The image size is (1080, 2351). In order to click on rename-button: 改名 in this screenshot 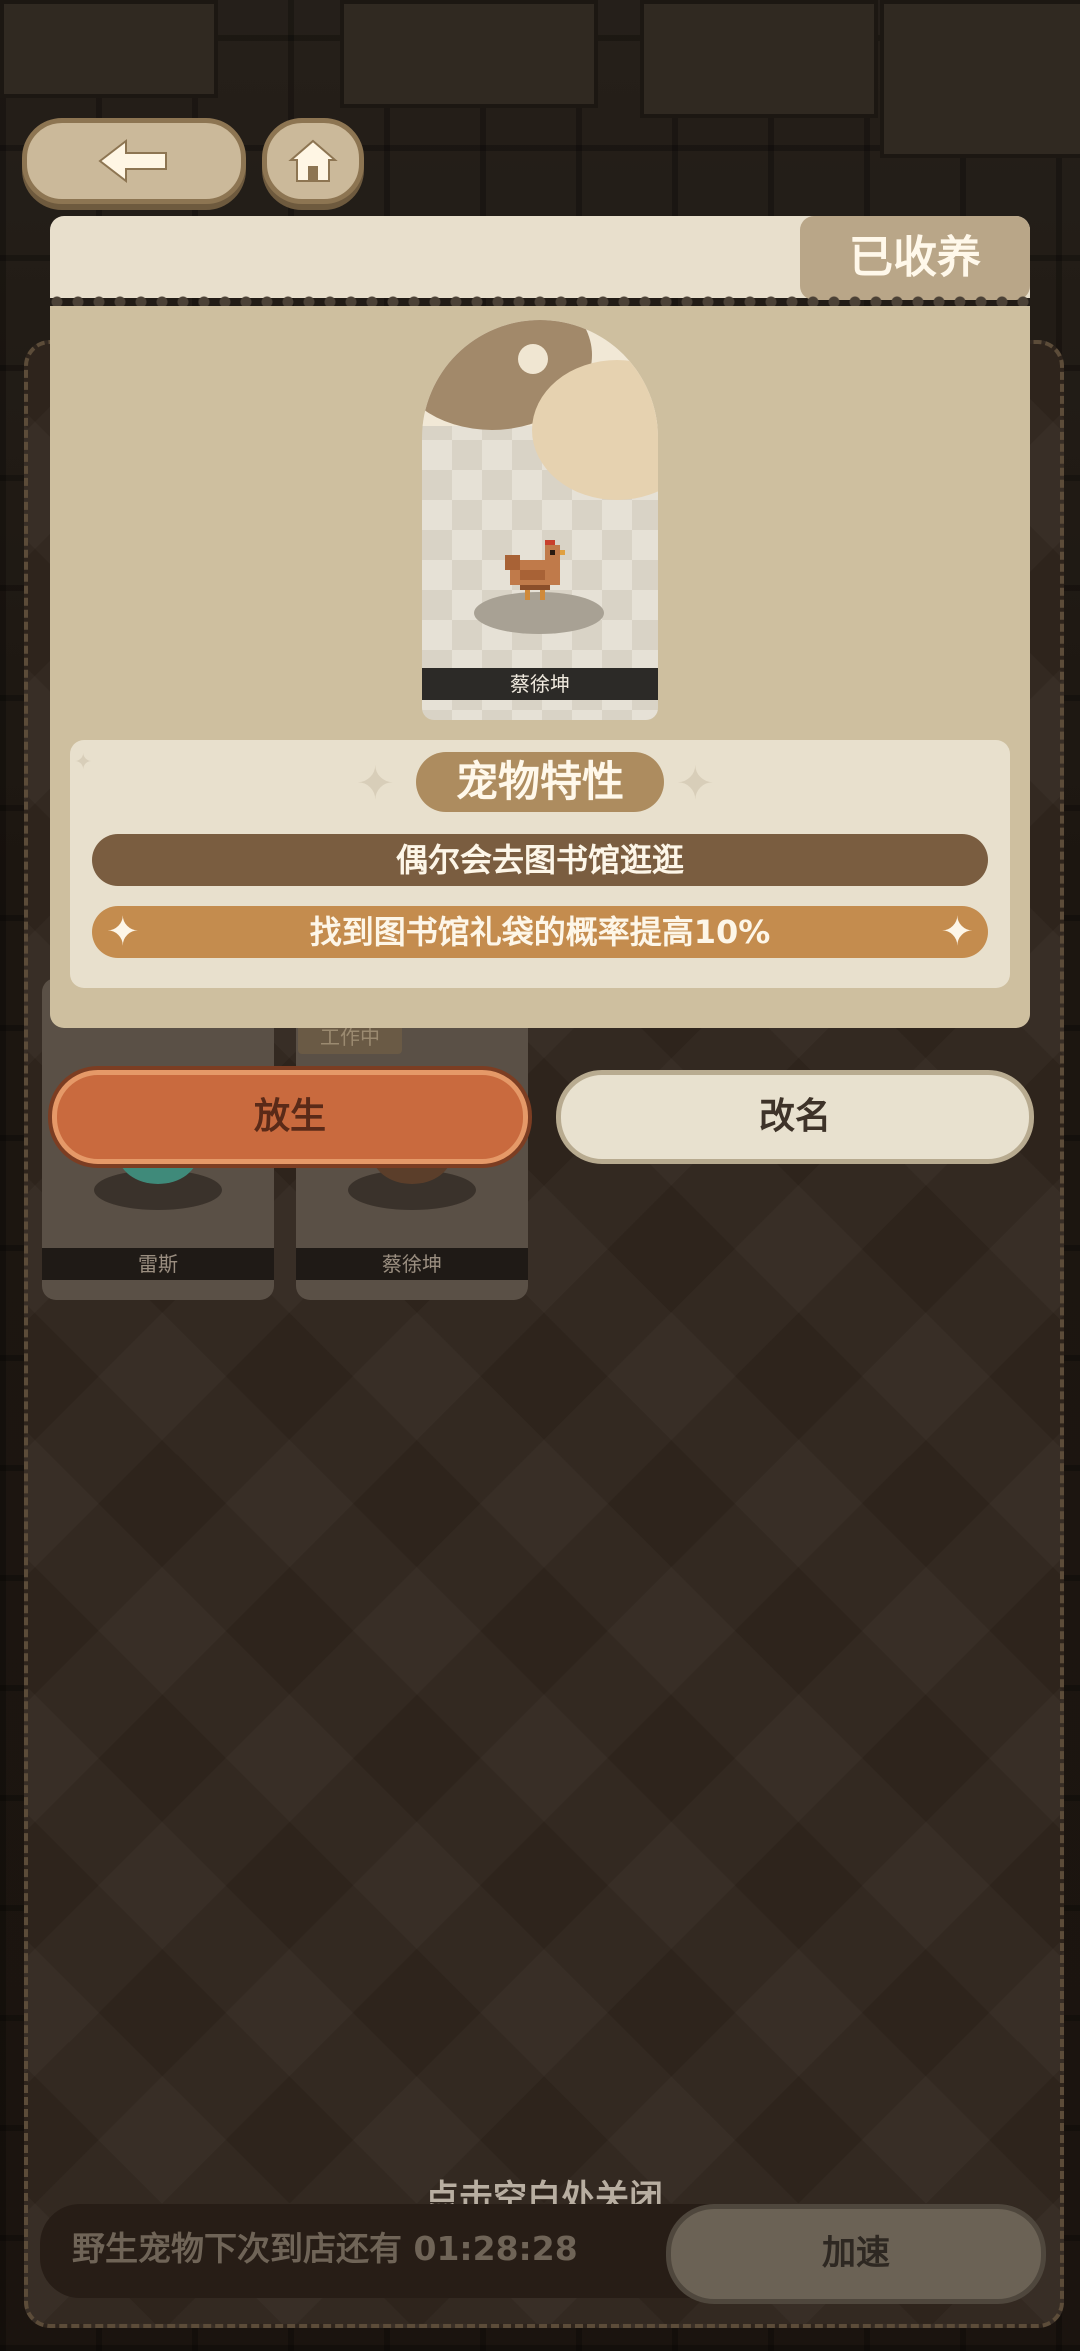, I will do `click(795, 1117)`.